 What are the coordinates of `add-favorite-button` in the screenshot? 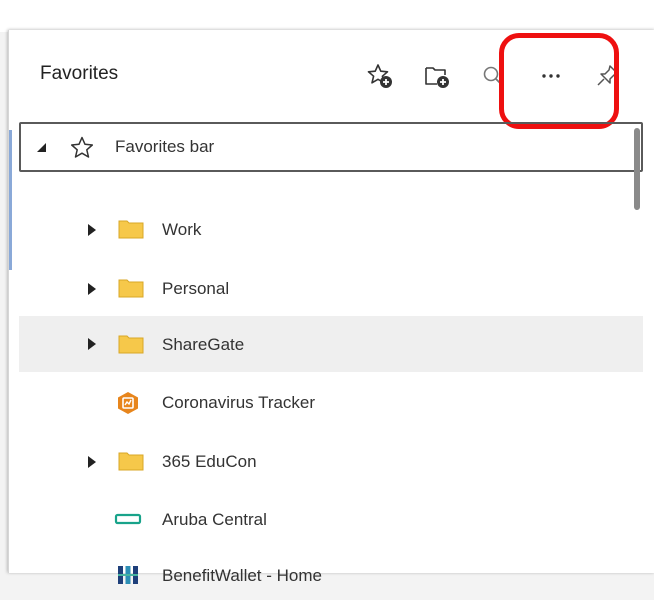 It's located at (380, 76).